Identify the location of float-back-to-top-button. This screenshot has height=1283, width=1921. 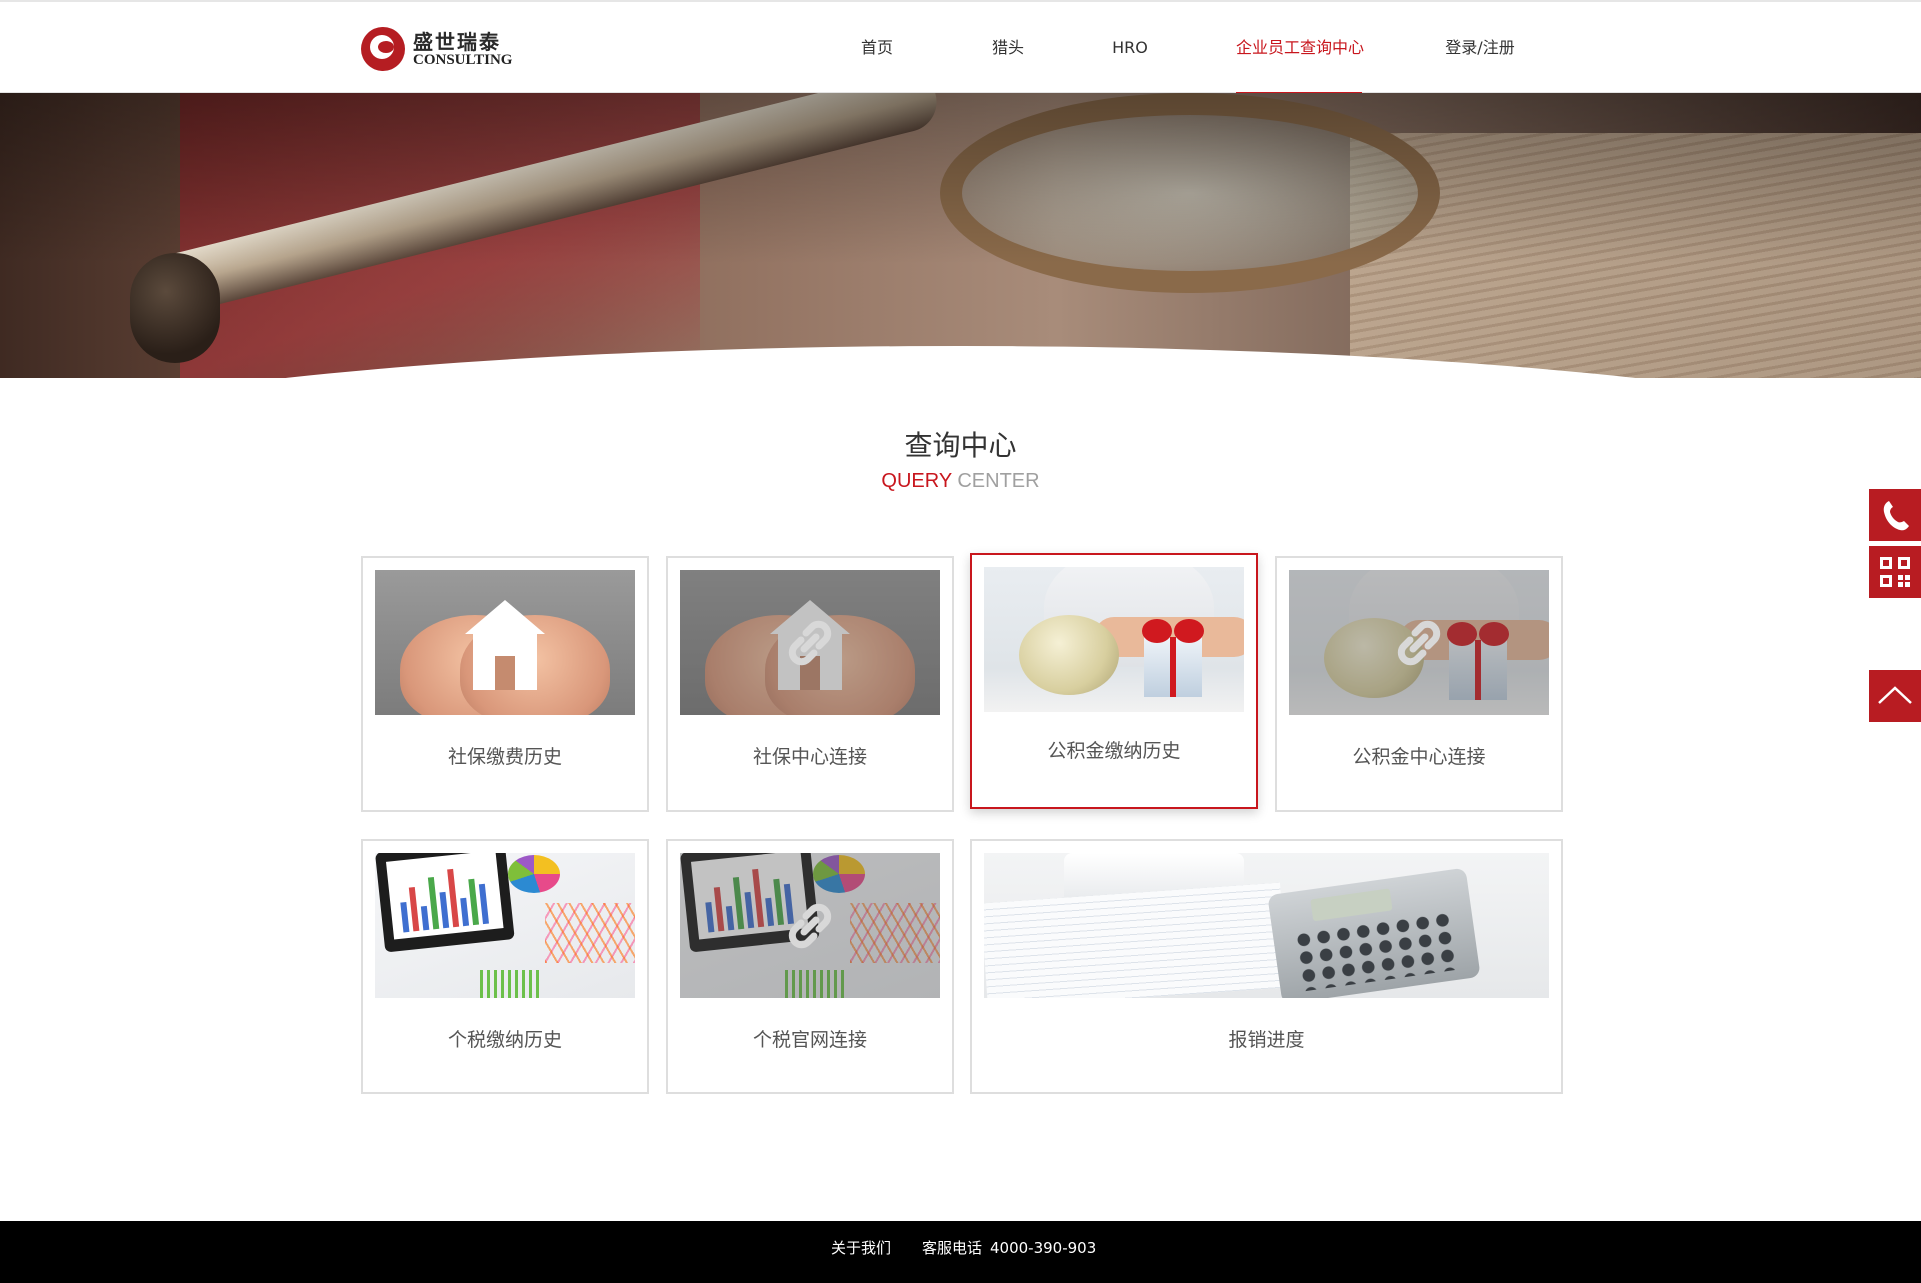
(1895, 696).